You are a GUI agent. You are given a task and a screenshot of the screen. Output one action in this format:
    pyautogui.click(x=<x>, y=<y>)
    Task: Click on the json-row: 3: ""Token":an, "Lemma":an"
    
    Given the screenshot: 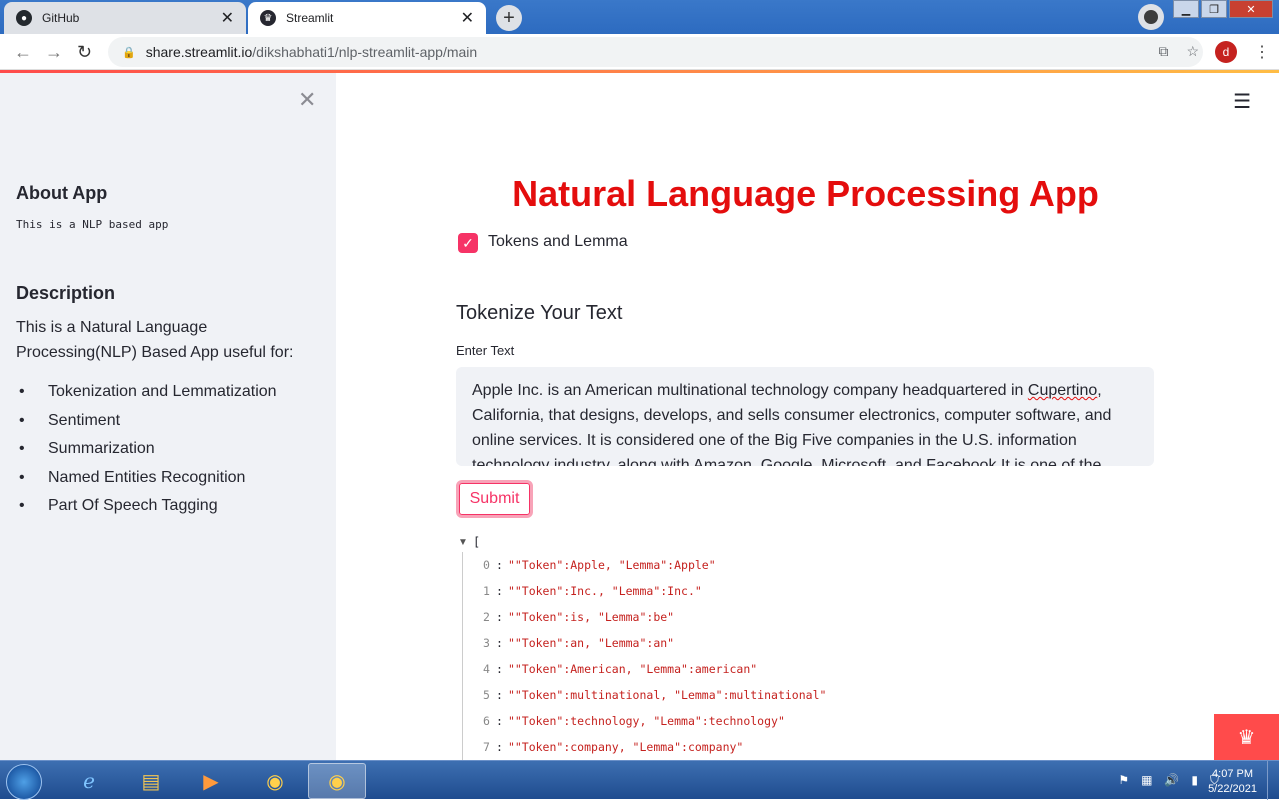 What is the action you would take?
    pyautogui.click(x=579, y=643)
    